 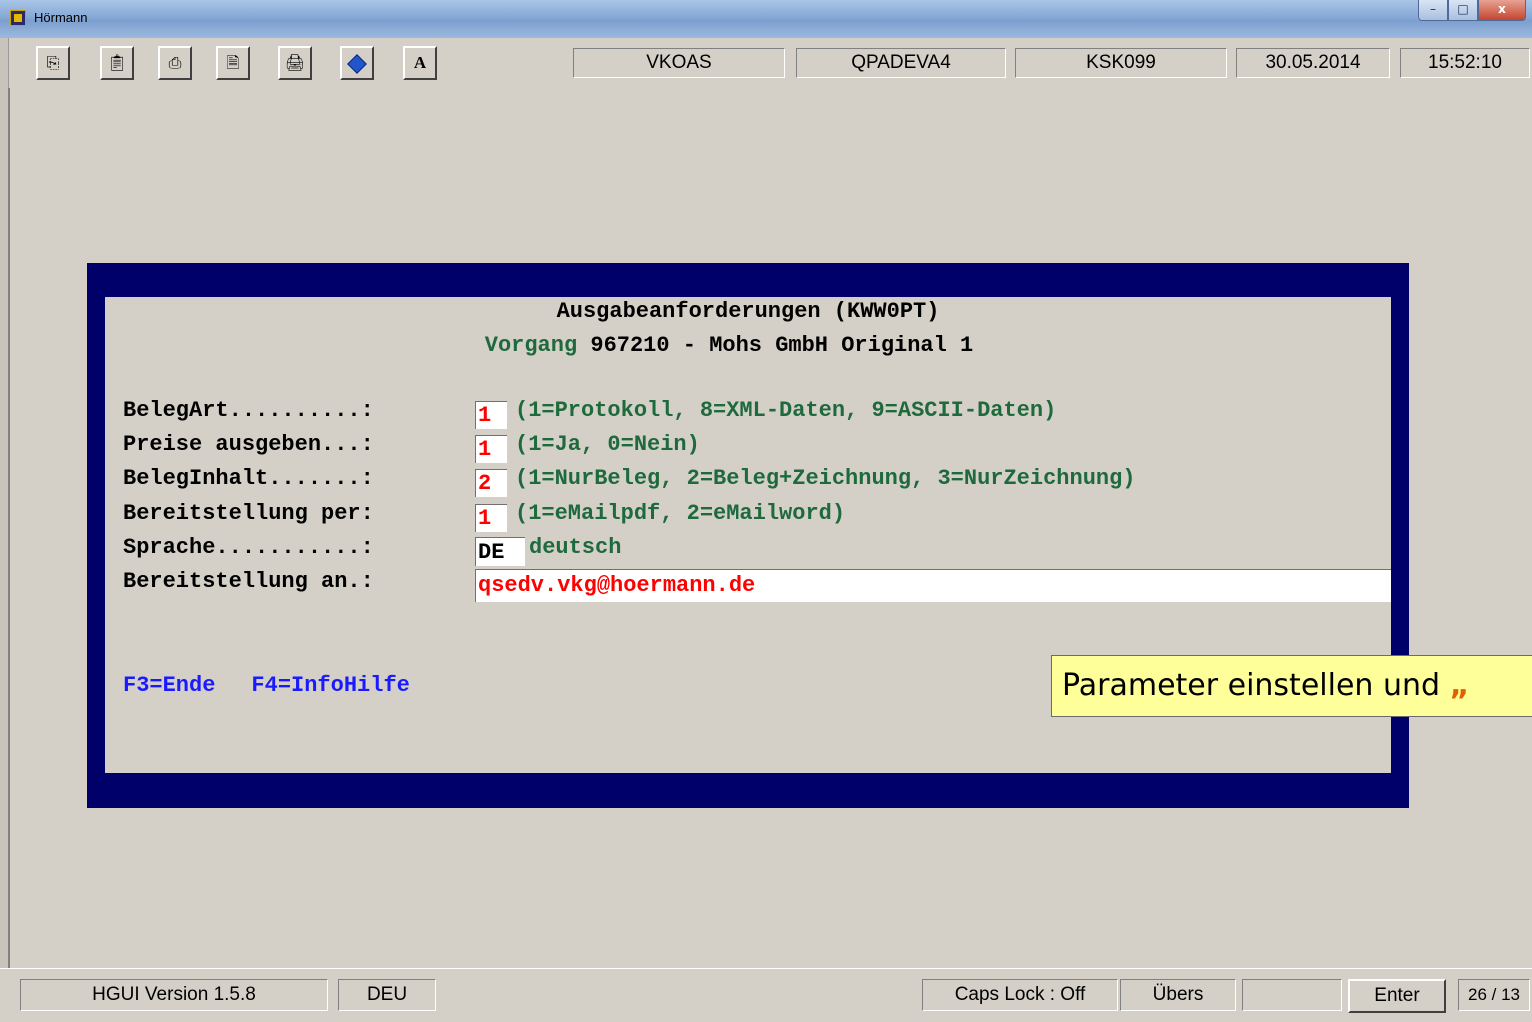 I want to click on enter-button: Enter, so click(x=1397, y=996).